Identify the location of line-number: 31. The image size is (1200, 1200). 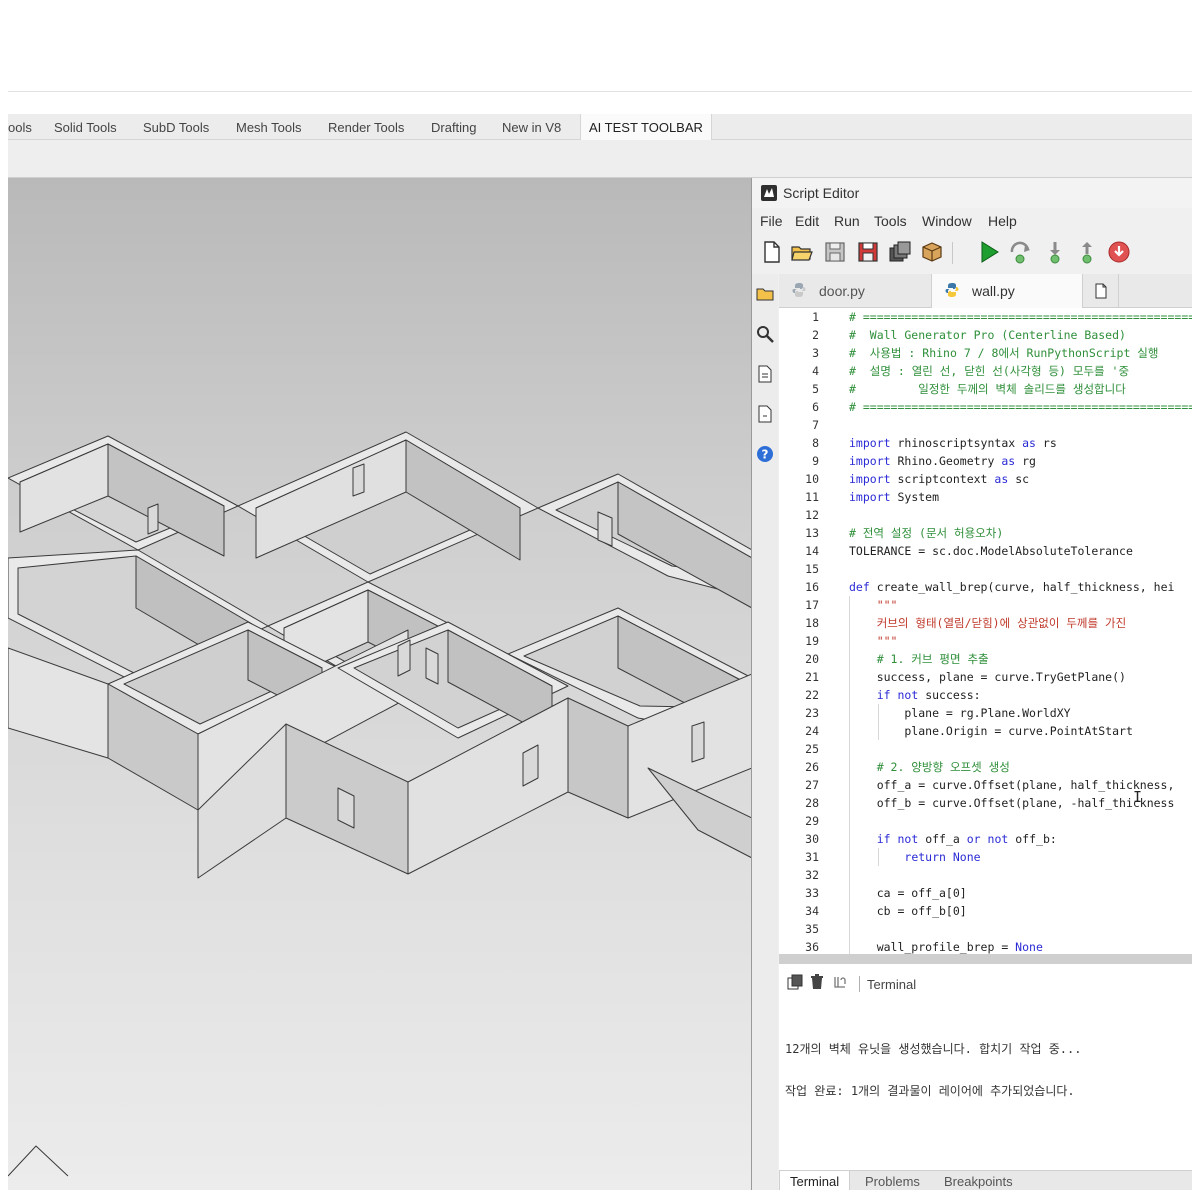
(812, 857).